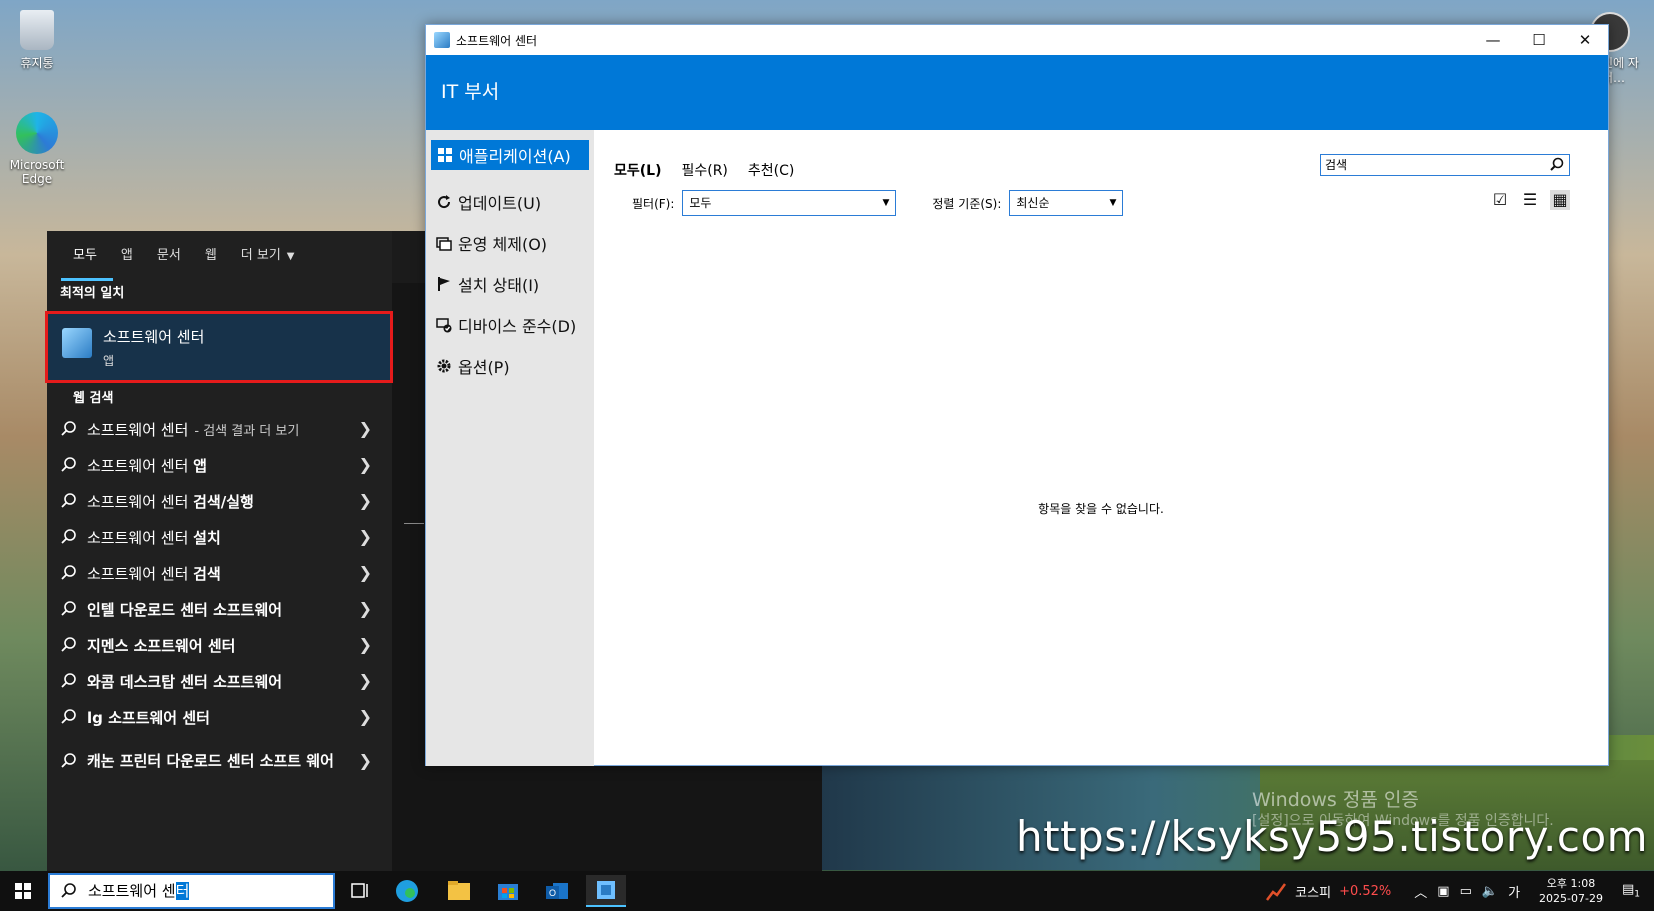 This screenshot has height=911, width=1654. Describe the element at coordinates (1101, 509) in the screenshot. I see `empty-message: 항목을 찾을 수 없습니다.` at that location.